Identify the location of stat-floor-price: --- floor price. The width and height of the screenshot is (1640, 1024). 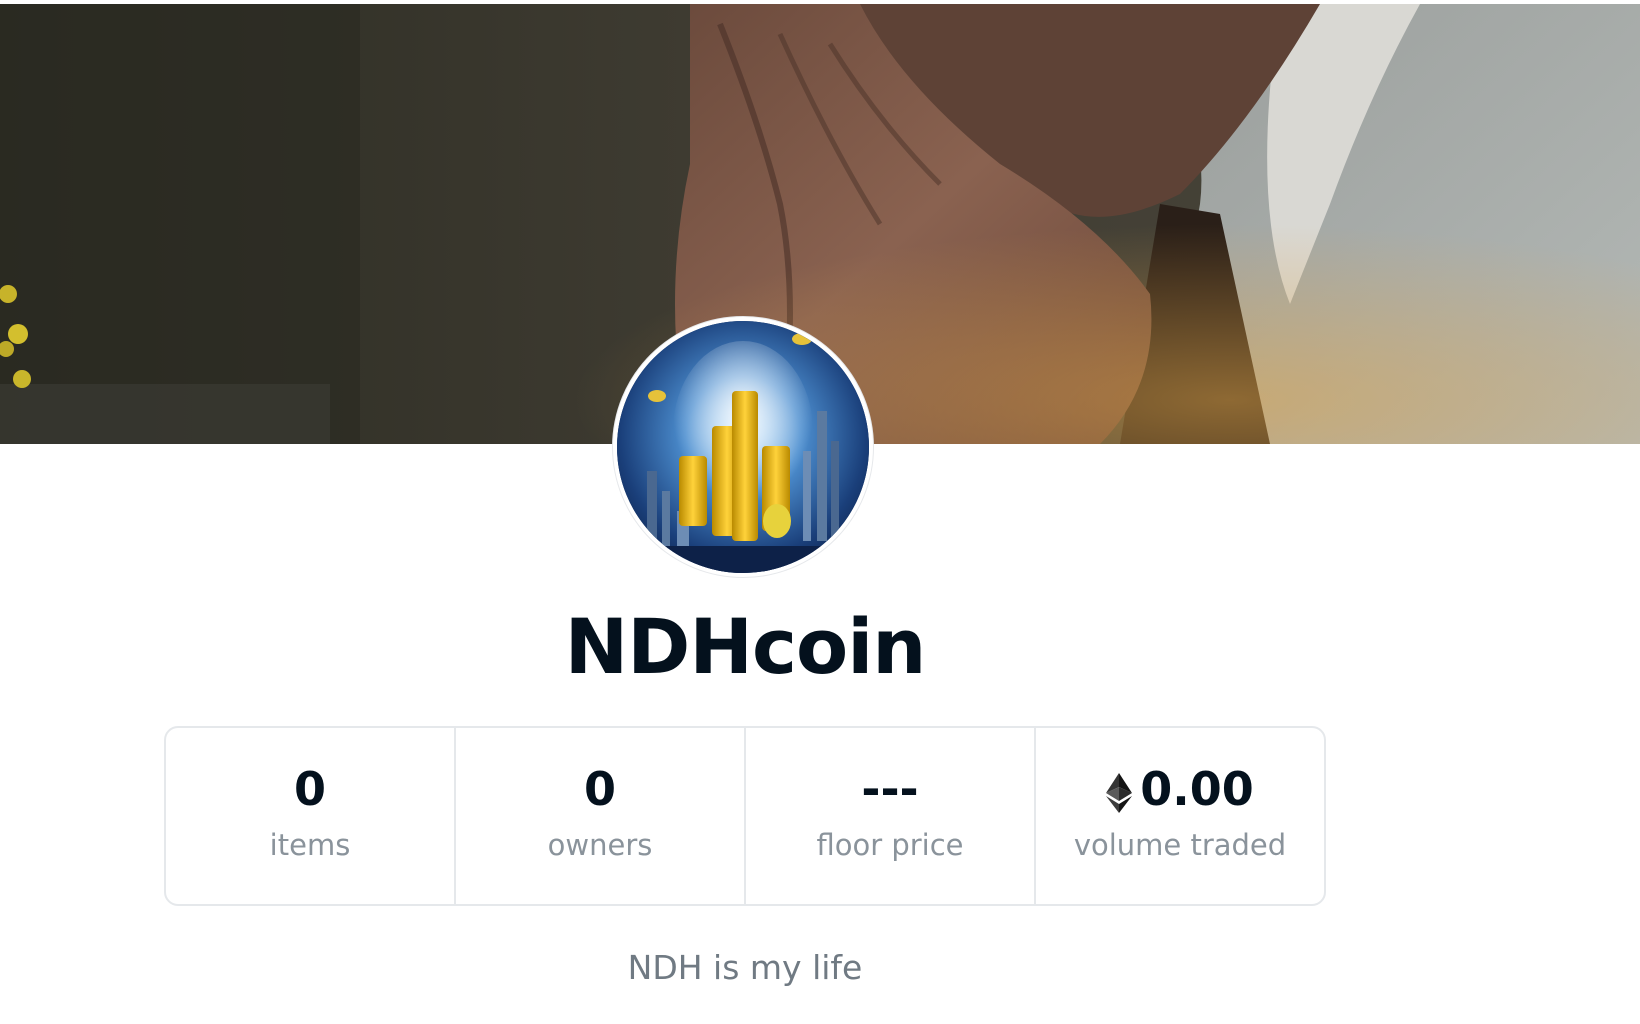
(891, 816).